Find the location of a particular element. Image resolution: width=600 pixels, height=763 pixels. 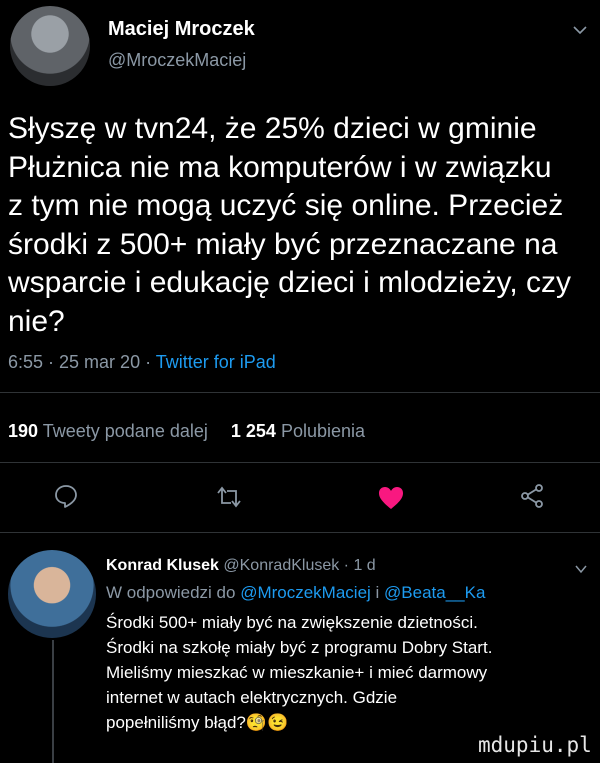

retweets-count: 190 is located at coordinates (23, 431).